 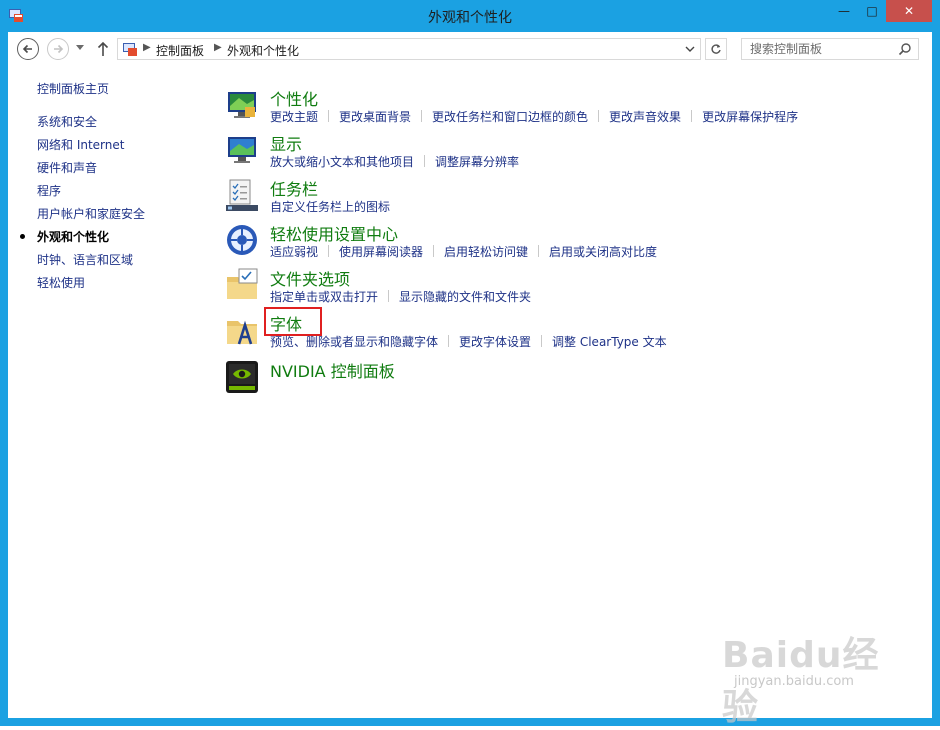 What do you see at coordinates (294, 251) in the screenshot?
I see `link-optimize-visual: 适应弱视` at bounding box center [294, 251].